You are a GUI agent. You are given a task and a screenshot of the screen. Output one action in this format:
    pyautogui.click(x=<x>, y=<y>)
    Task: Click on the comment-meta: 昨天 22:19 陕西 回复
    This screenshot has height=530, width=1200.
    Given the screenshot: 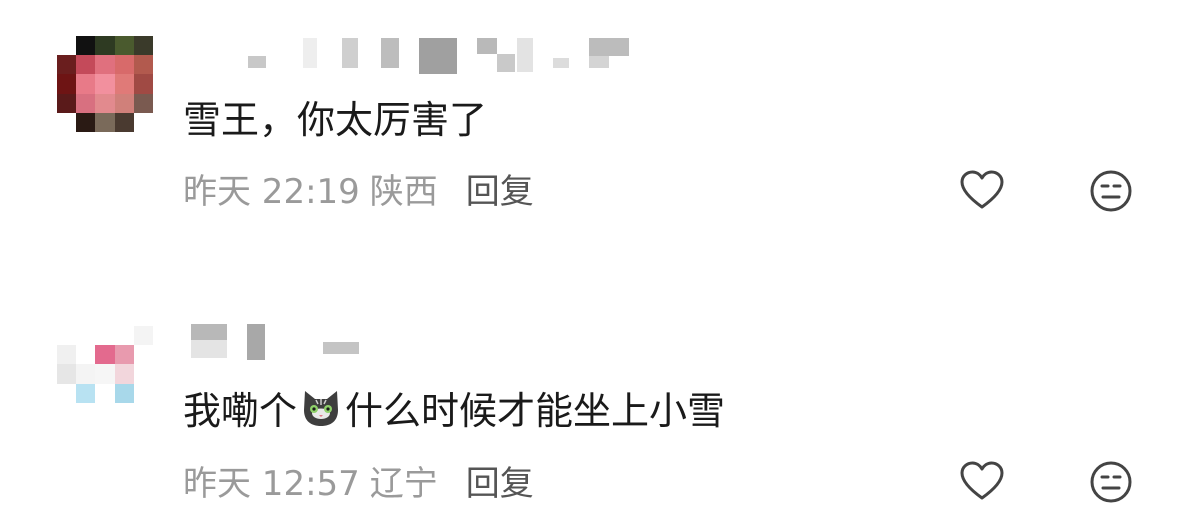 What is the action you would take?
    pyautogui.click(x=358, y=192)
    